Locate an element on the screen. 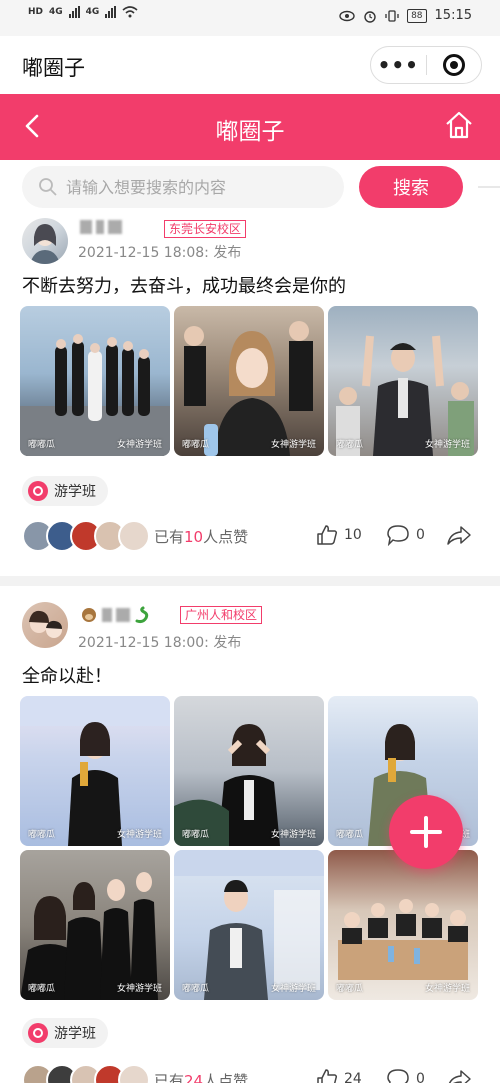 This screenshot has height=1083, width=500. clock: 15:15 is located at coordinates (453, 15).